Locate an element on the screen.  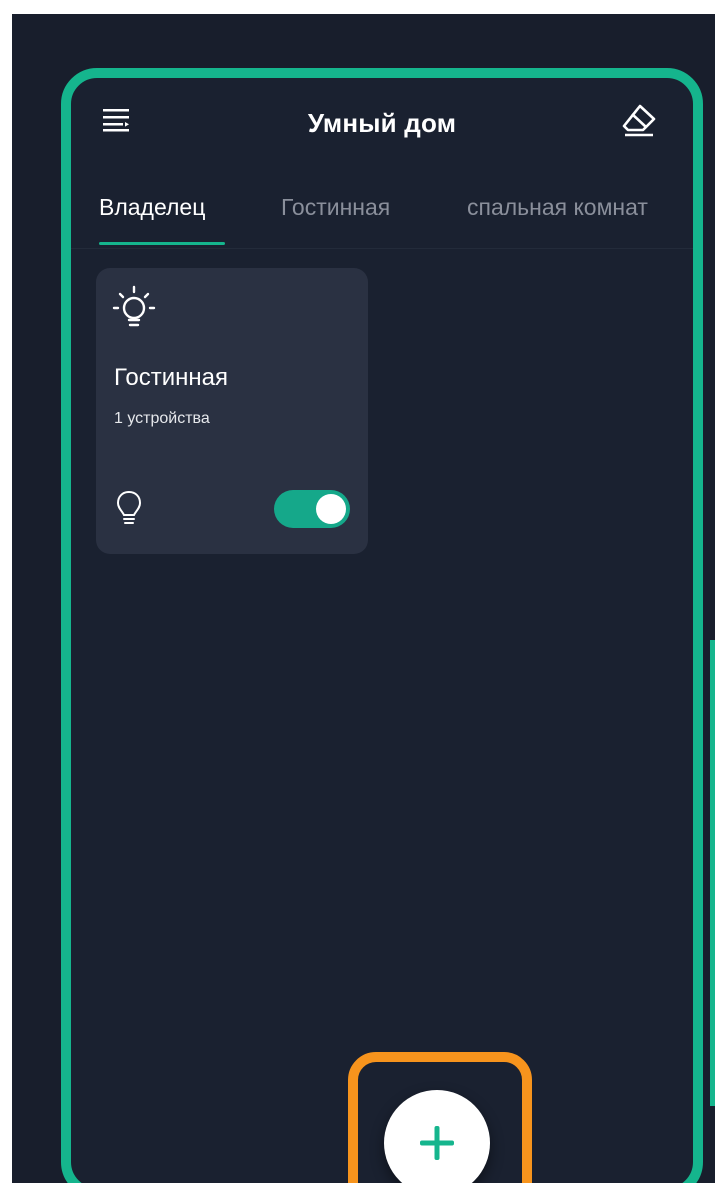
scrollbar is located at coordinates (712, 873).